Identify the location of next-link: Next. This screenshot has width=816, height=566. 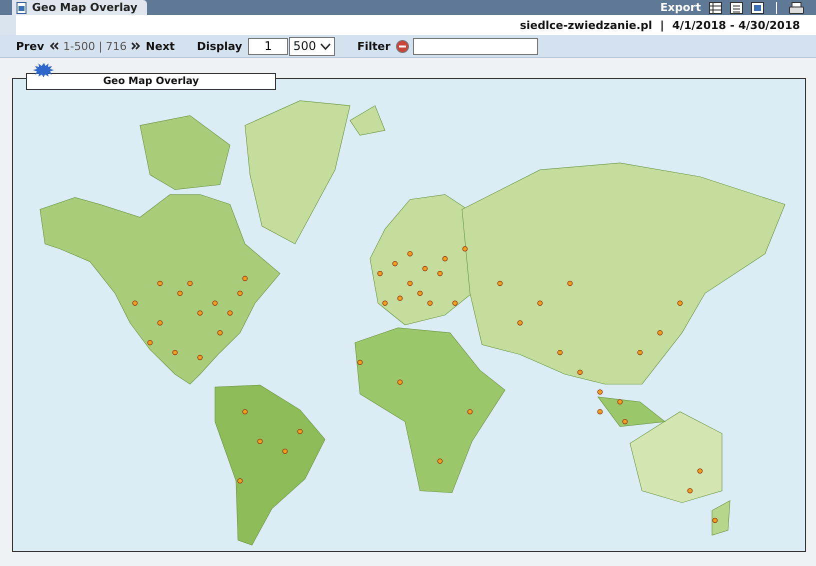
(160, 46).